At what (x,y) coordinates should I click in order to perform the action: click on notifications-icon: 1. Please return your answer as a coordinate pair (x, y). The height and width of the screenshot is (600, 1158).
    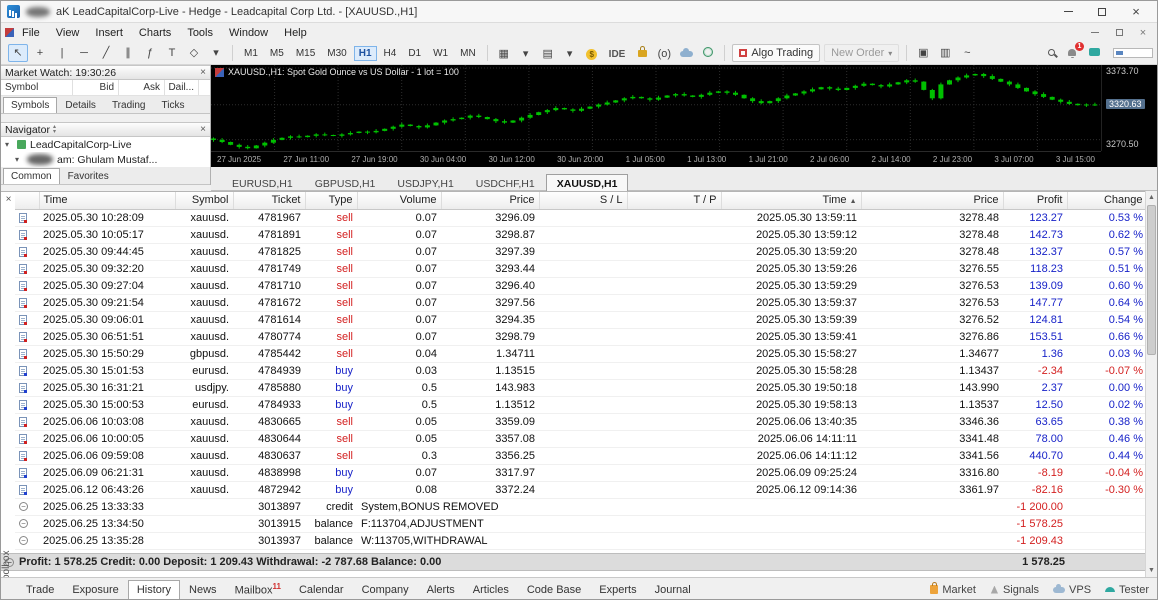
    Looking at the image, I should click on (1073, 51).